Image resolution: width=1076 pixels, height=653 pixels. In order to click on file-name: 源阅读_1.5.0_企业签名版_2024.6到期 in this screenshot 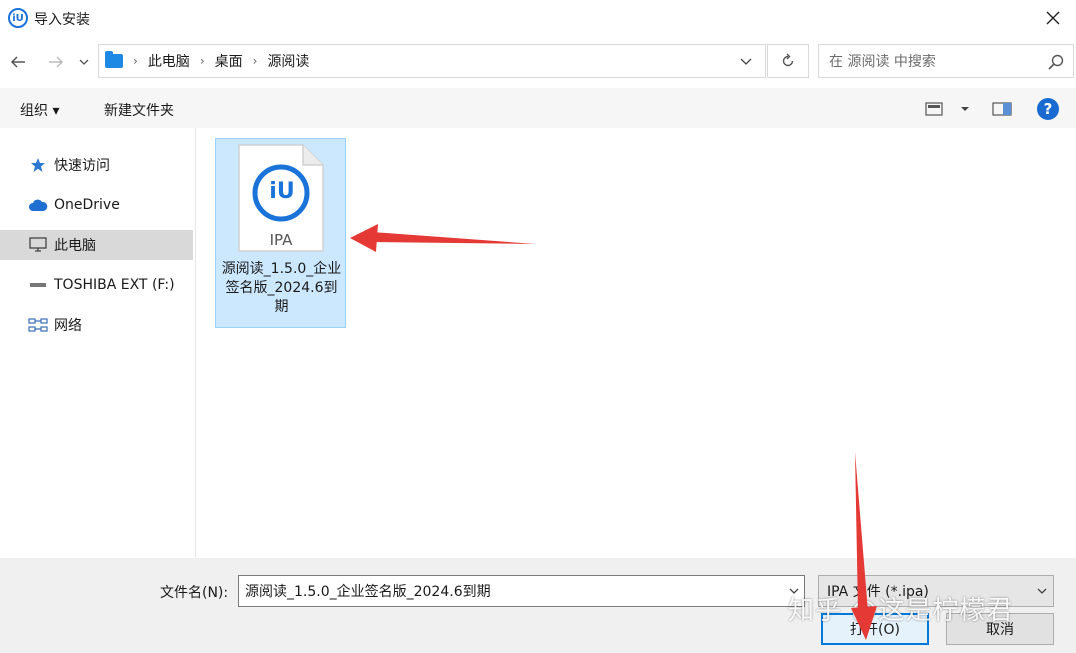, I will do `click(281, 288)`.